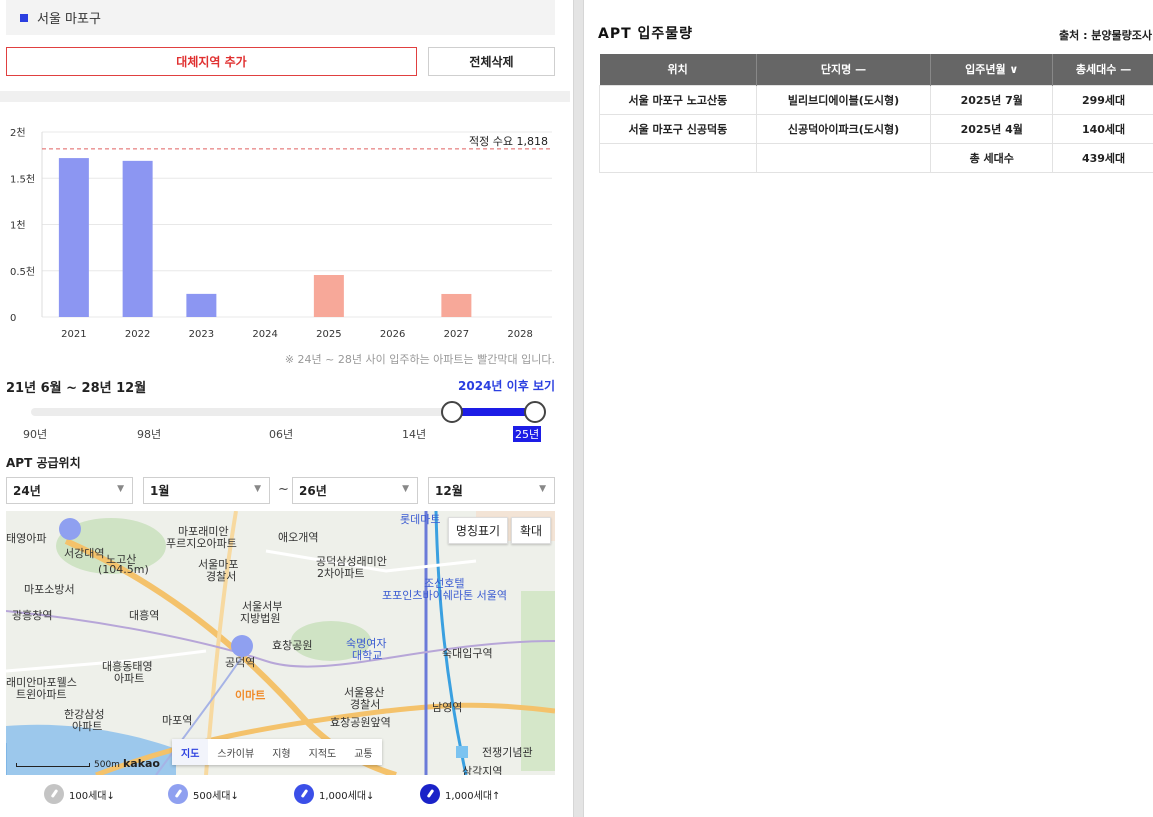 The width and height of the screenshot is (1153, 817). Describe the element at coordinates (430, 794) in the screenshot. I see `pin-darkblue-icon` at that location.